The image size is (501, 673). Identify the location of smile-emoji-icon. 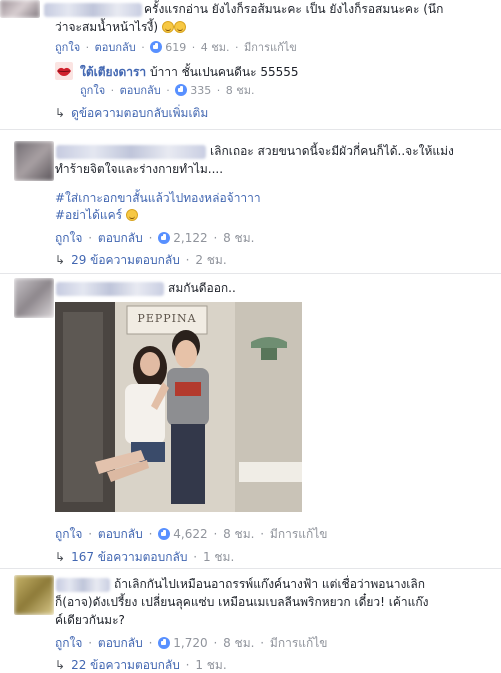
(131, 215).